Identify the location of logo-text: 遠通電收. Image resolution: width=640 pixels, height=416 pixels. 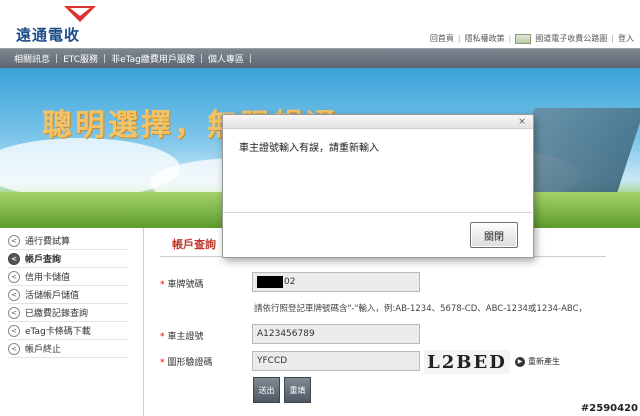
(48, 35).